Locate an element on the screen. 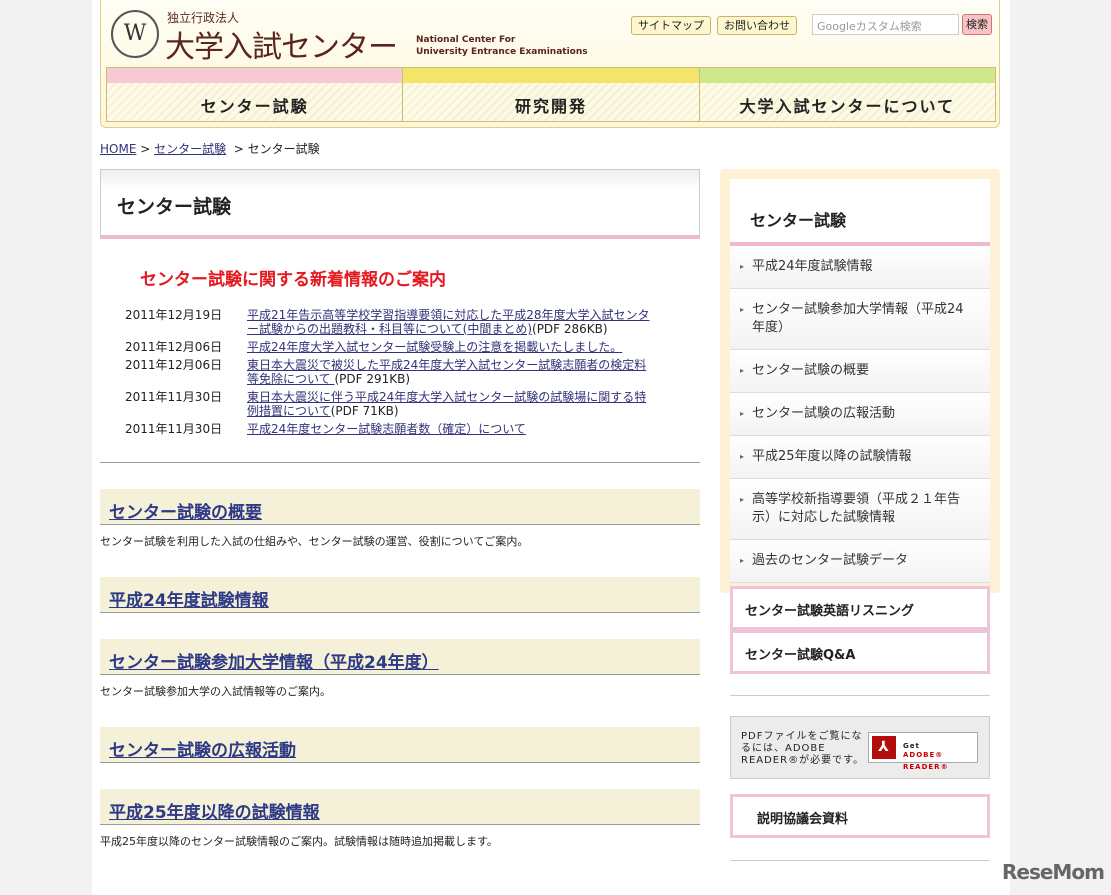 The height and width of the screenshot is (895, 1111). section-heading: 平成24年度試験情報 is located at coordinates (400, 595).